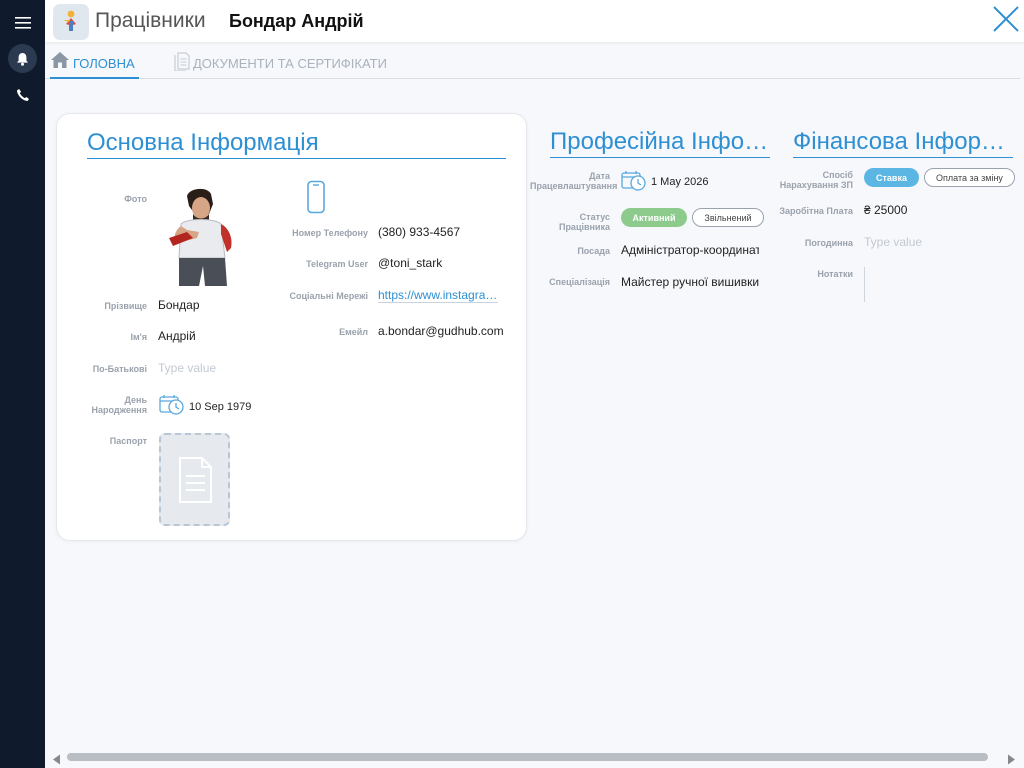 This screenshot has height=768, width=1024. I want to click on financial-info-title: Фінансова Інформація, so click(903, 143).